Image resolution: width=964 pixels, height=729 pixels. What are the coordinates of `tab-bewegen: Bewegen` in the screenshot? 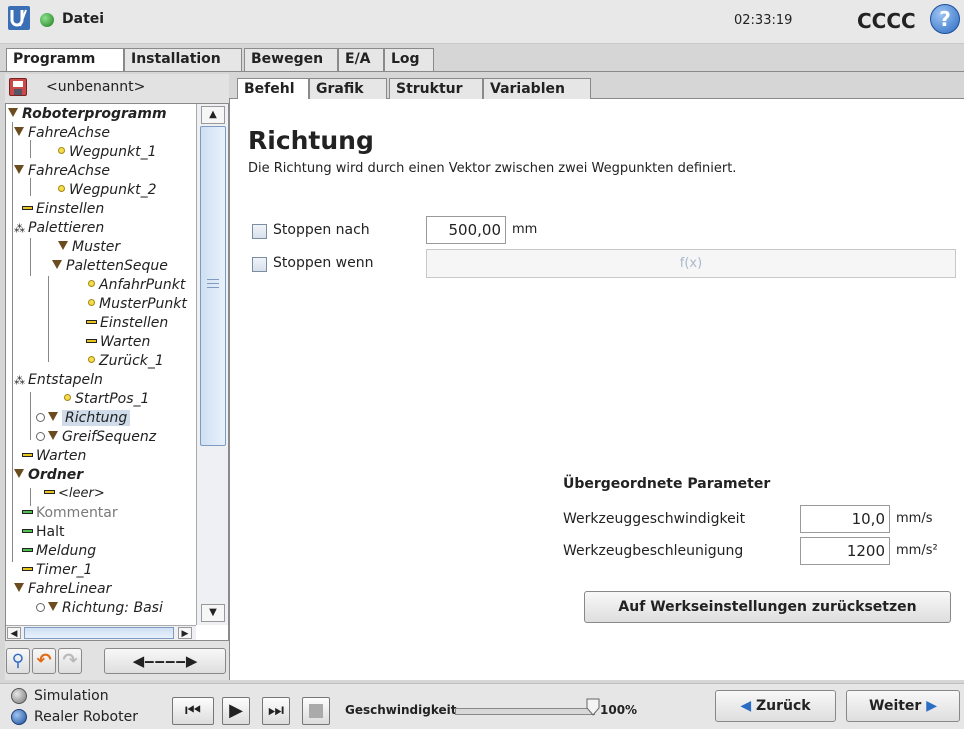 It's located at (291, 59).